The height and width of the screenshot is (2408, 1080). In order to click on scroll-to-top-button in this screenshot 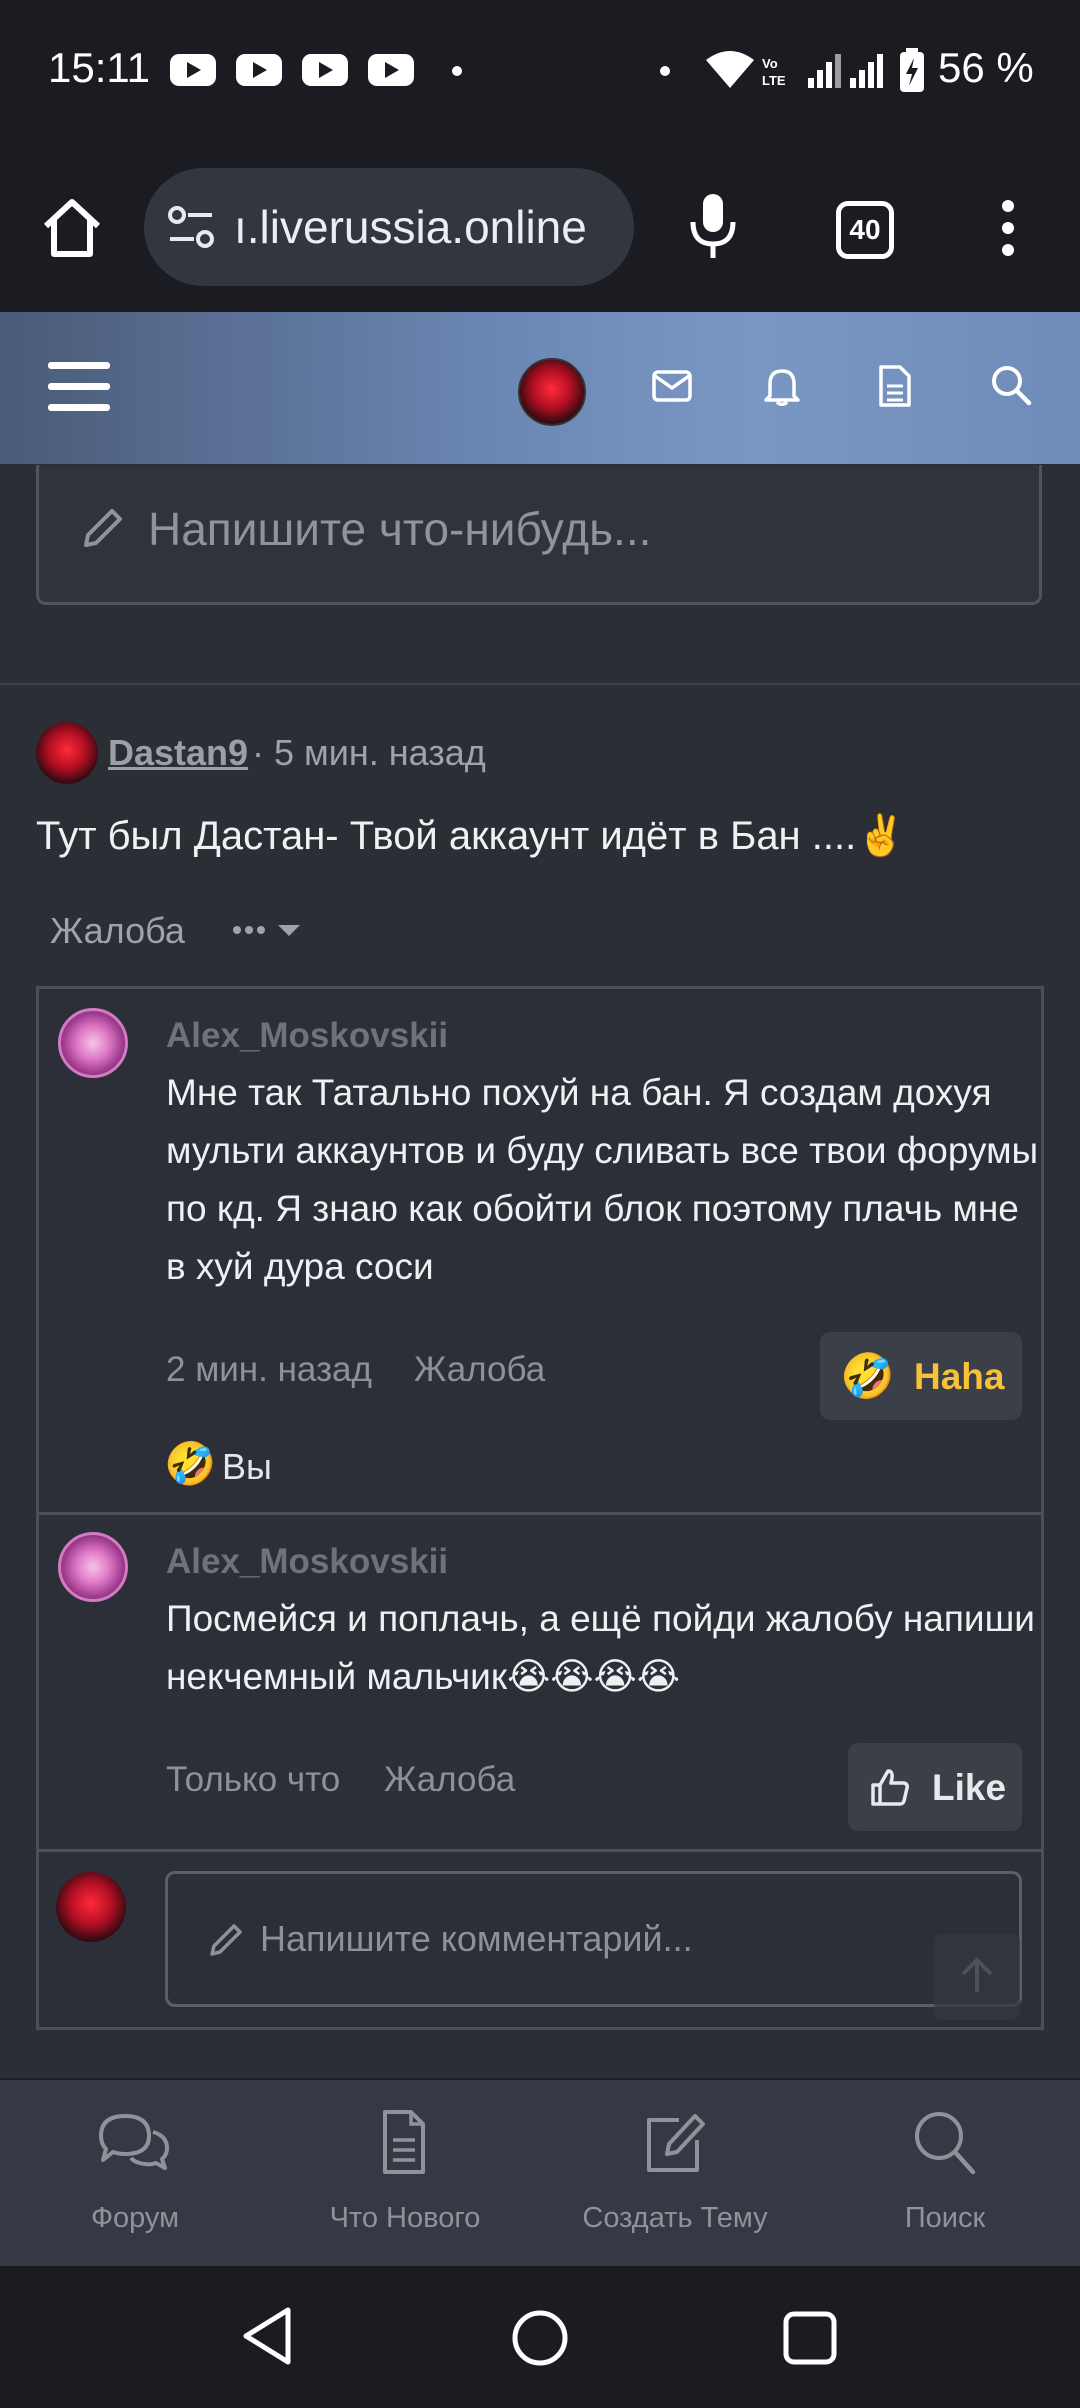, I will do `click(977, 1977)`.